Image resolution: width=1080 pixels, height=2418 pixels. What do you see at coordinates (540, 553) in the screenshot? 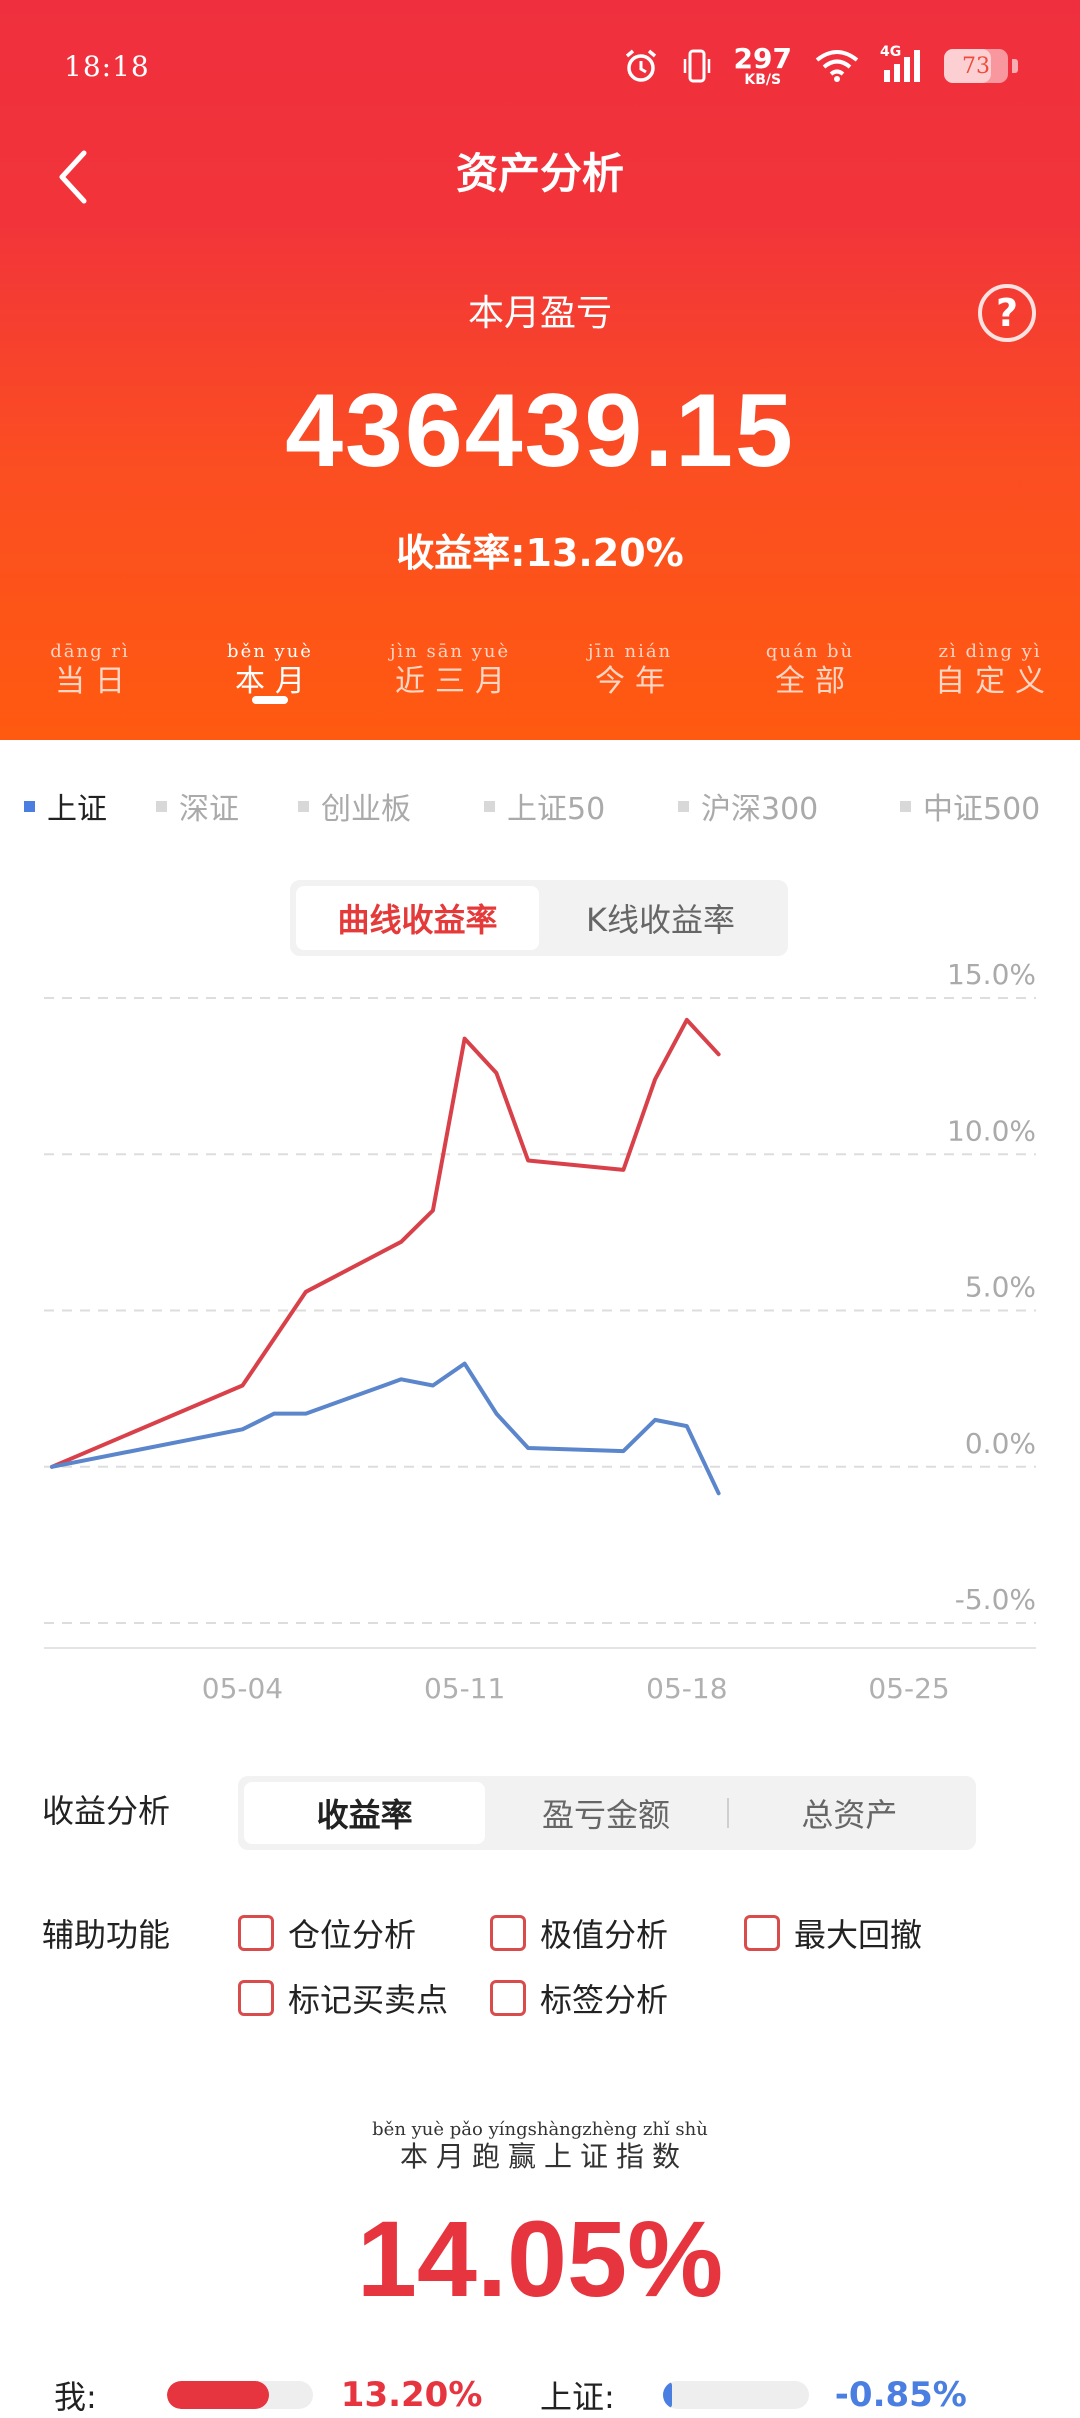
I see `profit-rate: 收益率:13.20%` at bounding box center [540, 553].